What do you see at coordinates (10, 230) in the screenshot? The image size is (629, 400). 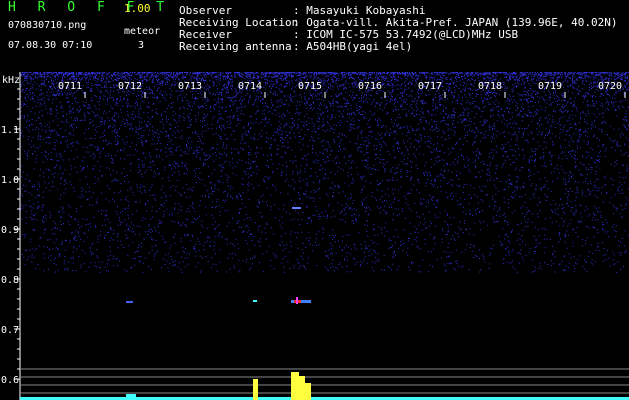 I see `axis-tick-label: 0.9` at bounding box center [10, 230].